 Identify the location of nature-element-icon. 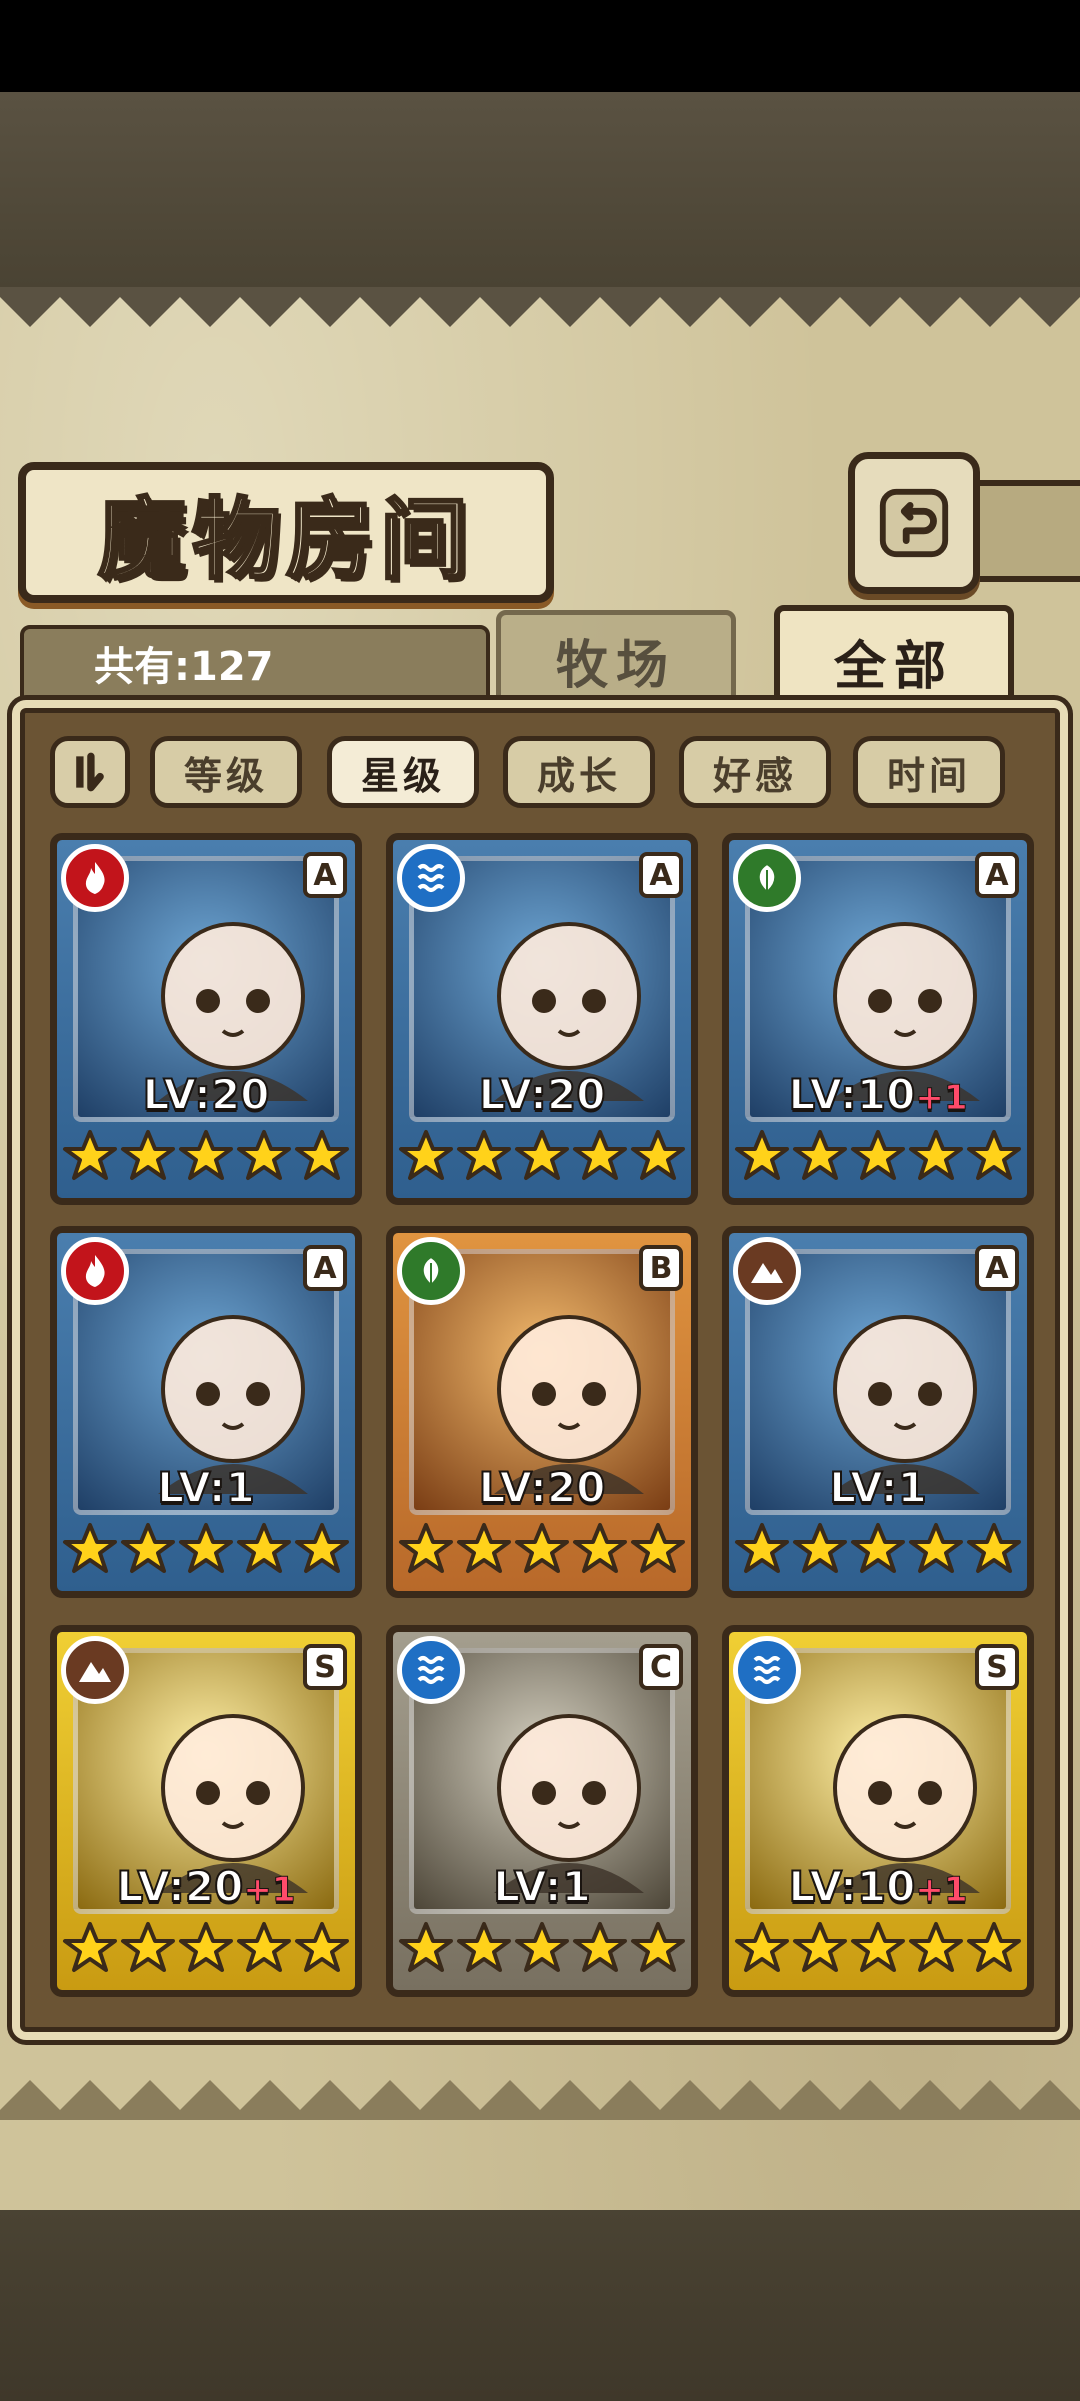
(767, 878).